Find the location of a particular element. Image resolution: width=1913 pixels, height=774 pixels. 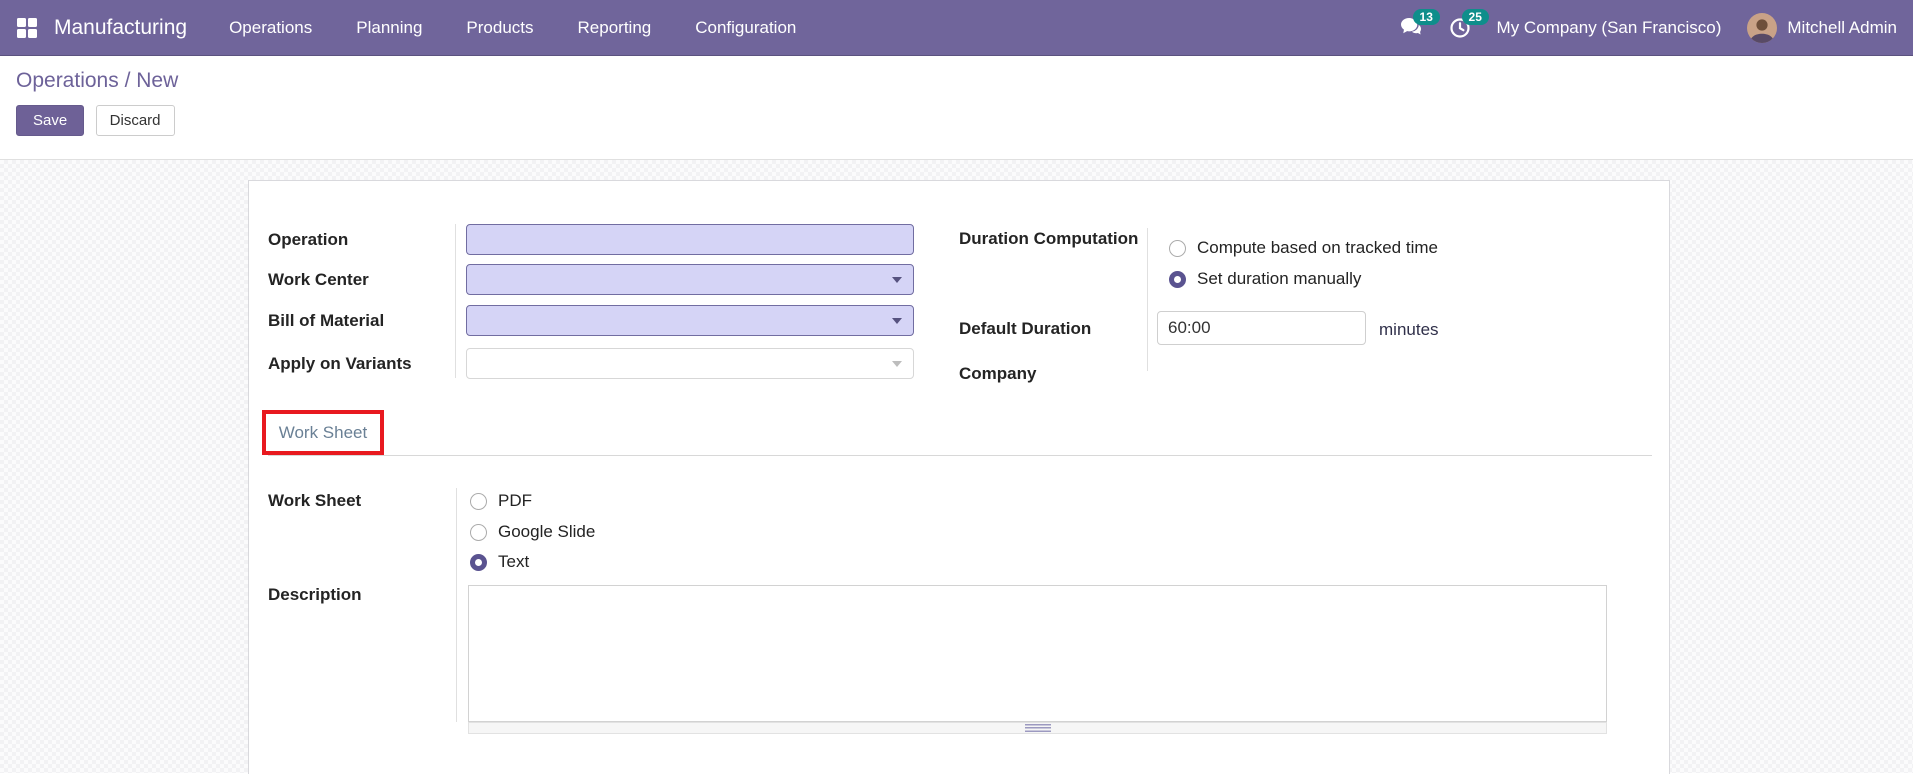

default-duration-suffix: minutes is located at coordinates (1409, 329).